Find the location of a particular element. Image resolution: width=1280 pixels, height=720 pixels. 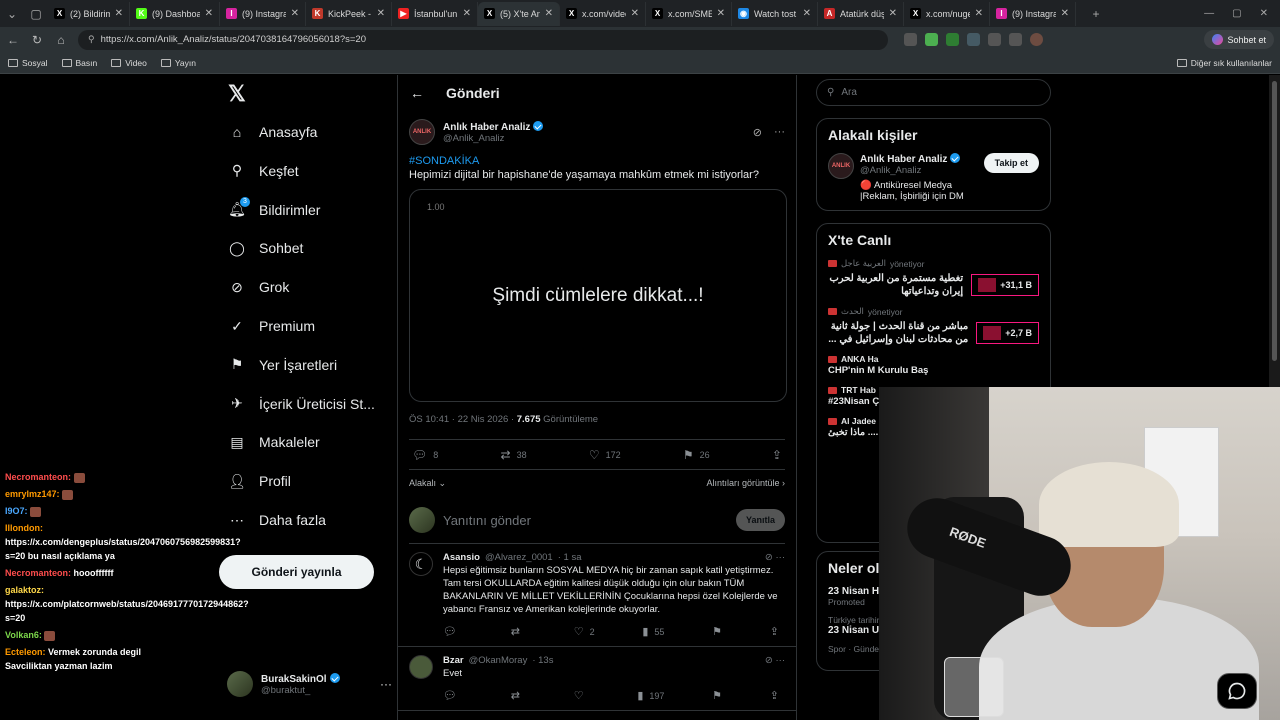

reply-input: Yanıtını gönder is located at coordinates (487, 520).